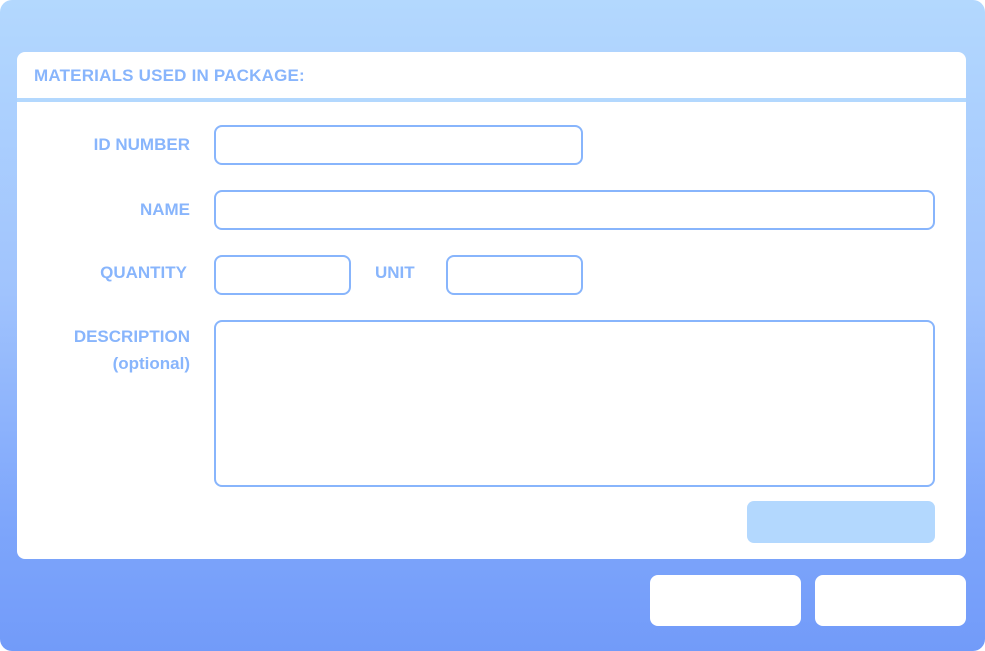 This screenshot has width=985, height=651. I want to click on footer-left-button, so click(725, 600).